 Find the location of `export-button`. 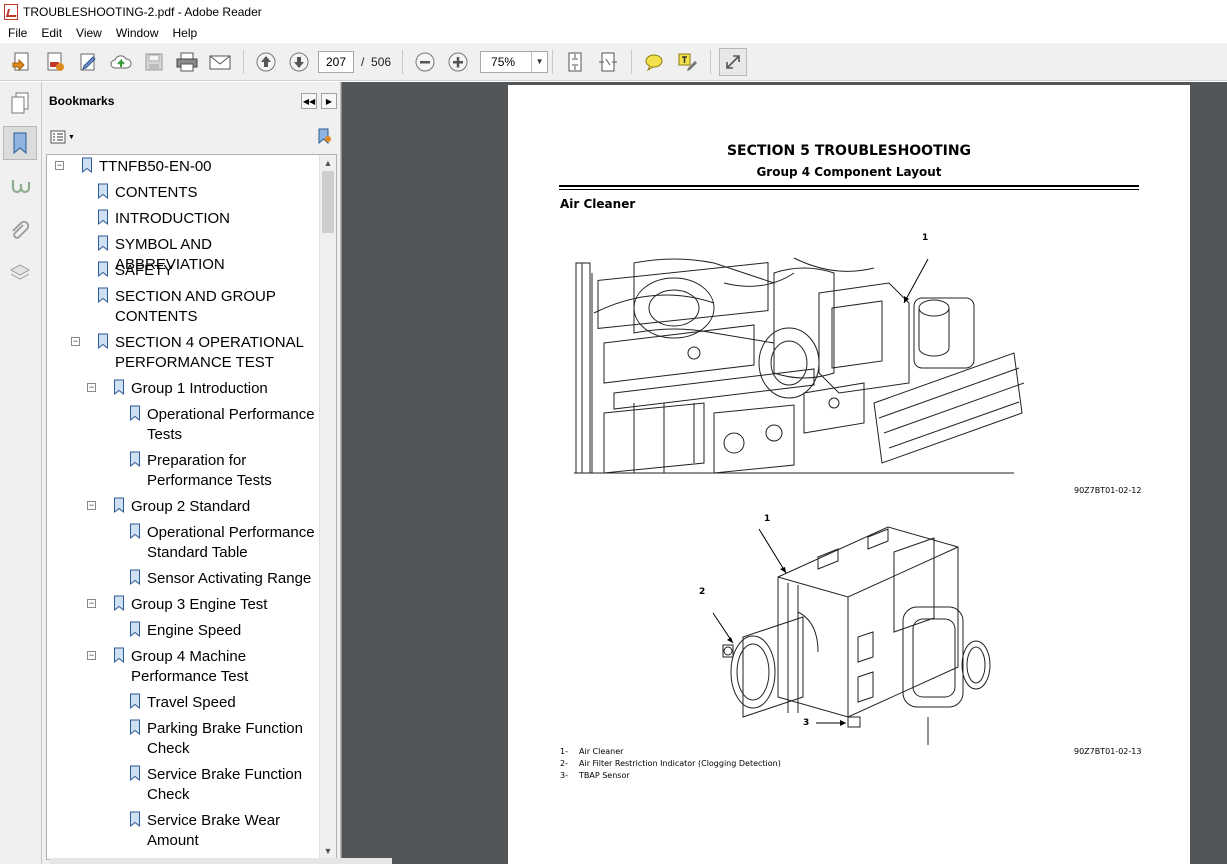

export-button is located at coordinates (55, 62).